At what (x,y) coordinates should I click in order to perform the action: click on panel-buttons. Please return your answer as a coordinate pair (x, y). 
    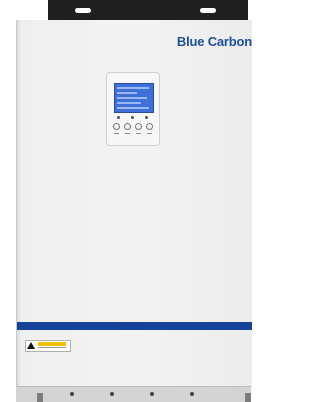
    Looking at the image, I should click on (133, 127).